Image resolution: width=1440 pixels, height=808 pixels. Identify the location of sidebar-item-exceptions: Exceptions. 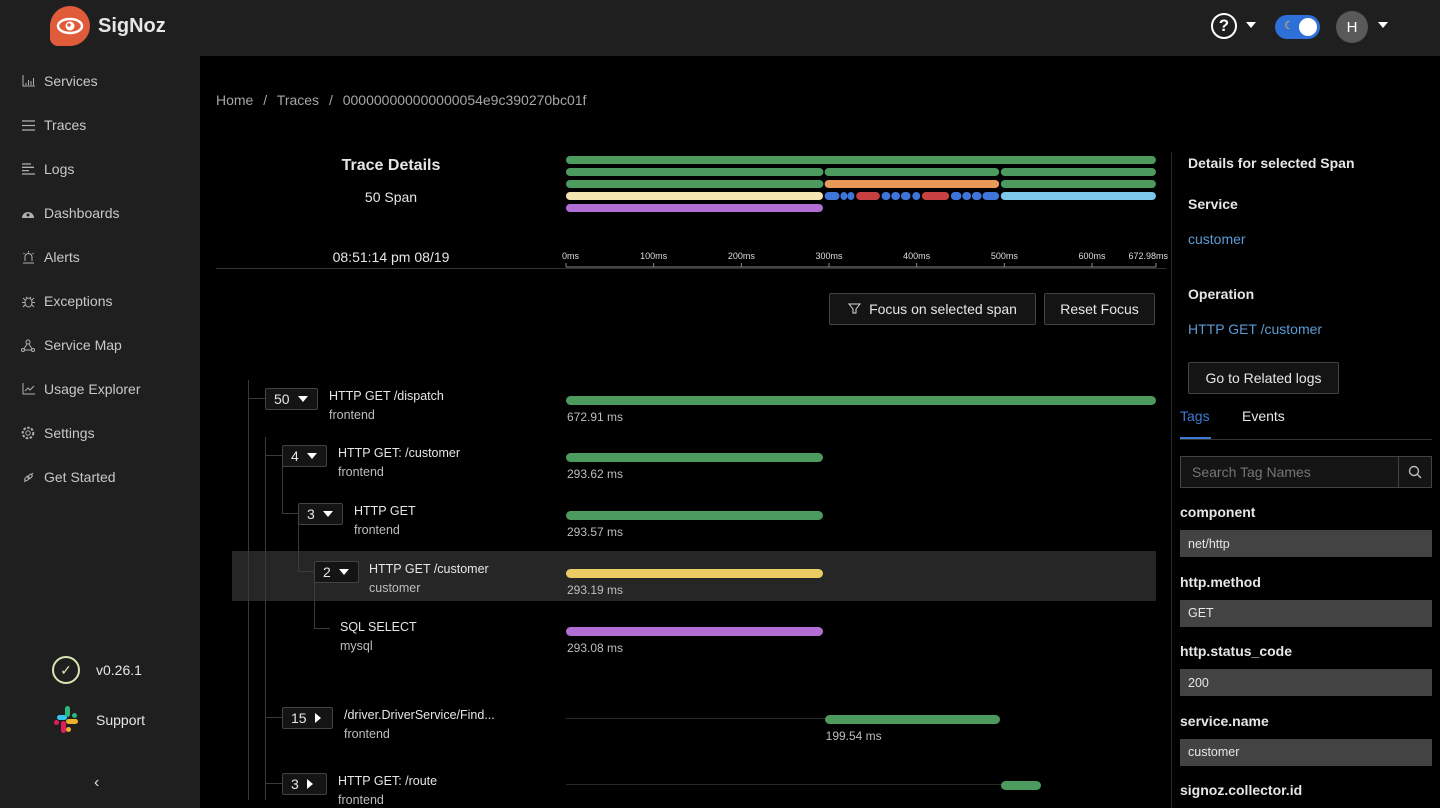
(66, 301).